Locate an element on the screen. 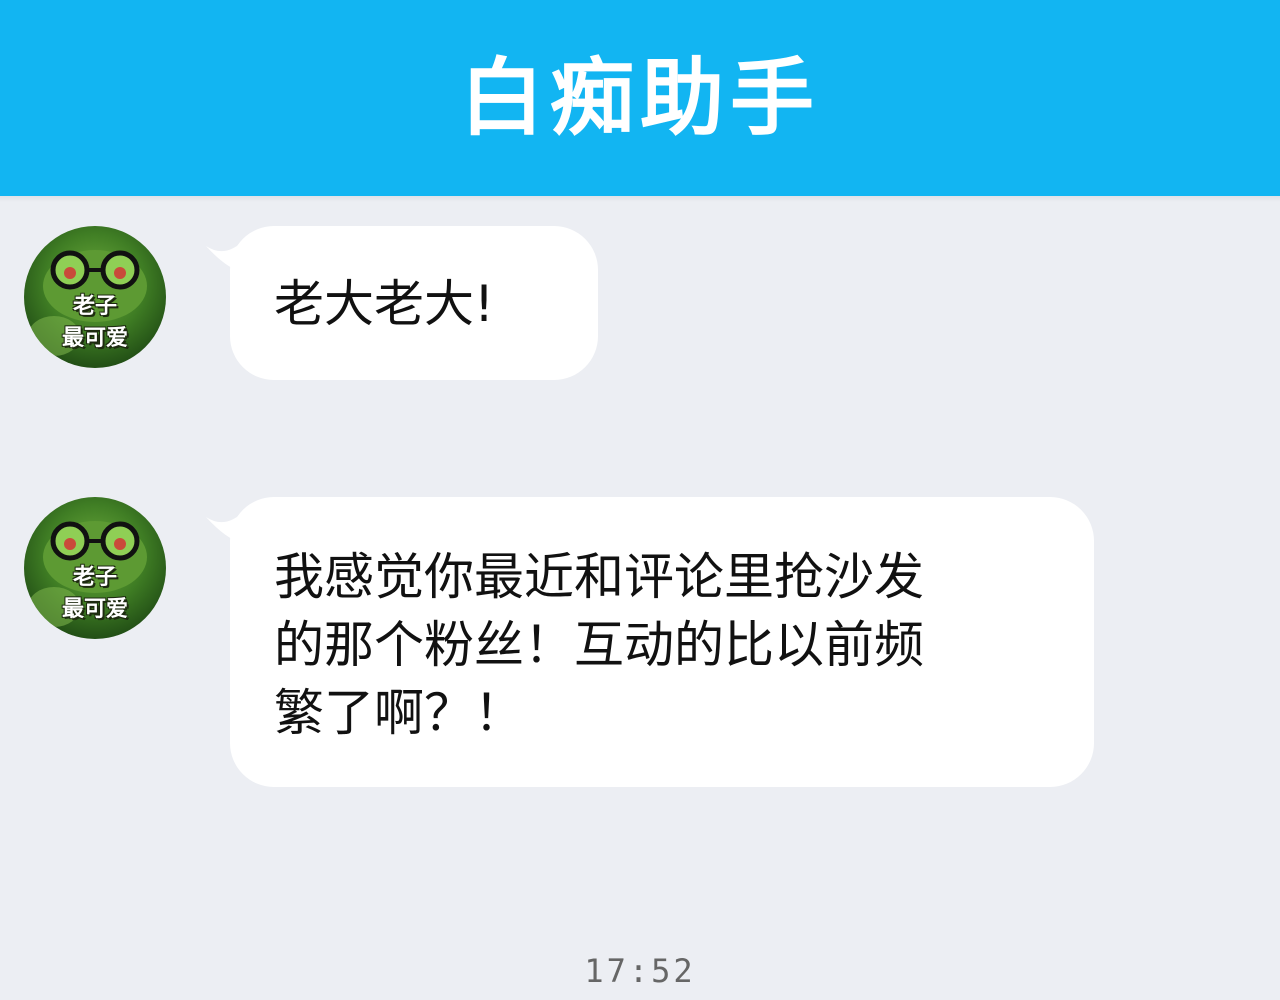  message-bubble: 老大老大! is located at coordinates (414, 303).